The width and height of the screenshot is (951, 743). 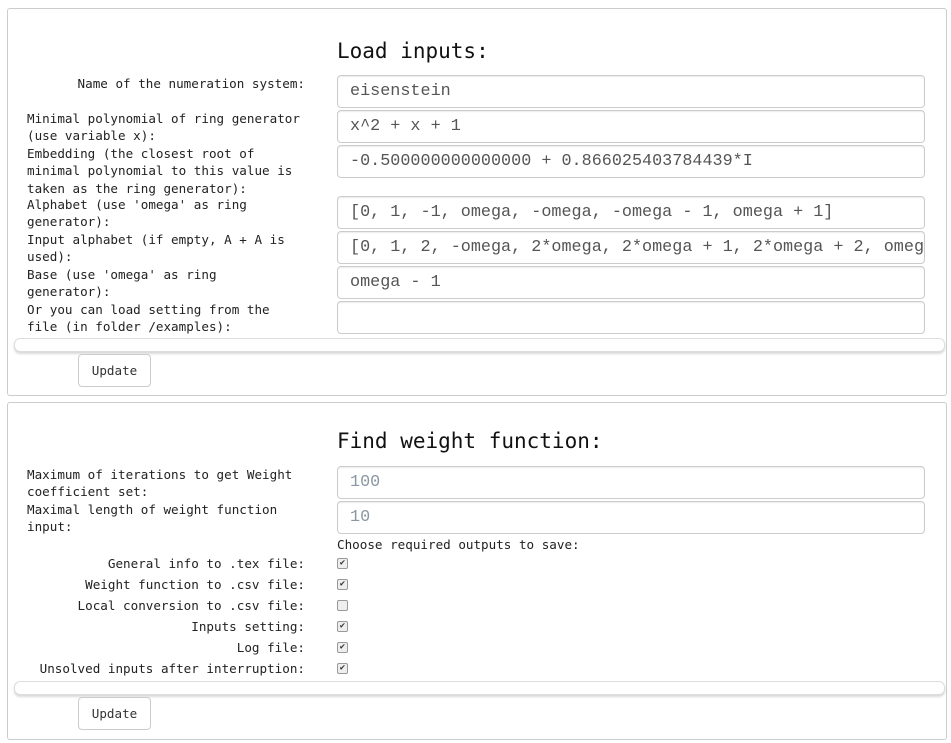 What do you see at coordinates (413, 51) in the screenshot?
I see `load-inputs-title: Load inputs:` at bounding box center [413, 51].